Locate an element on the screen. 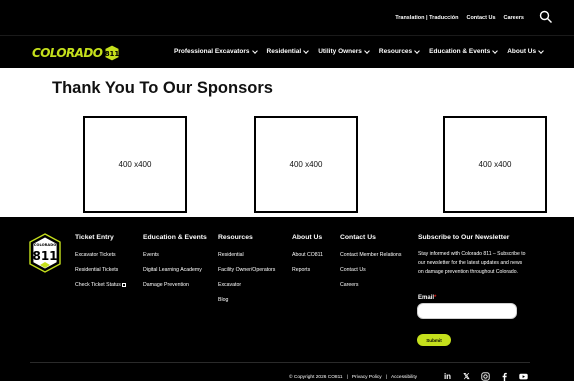 This screenshot has height=381, width=574. nav-education-events: Education & Events is located at coordinates (464, 51).